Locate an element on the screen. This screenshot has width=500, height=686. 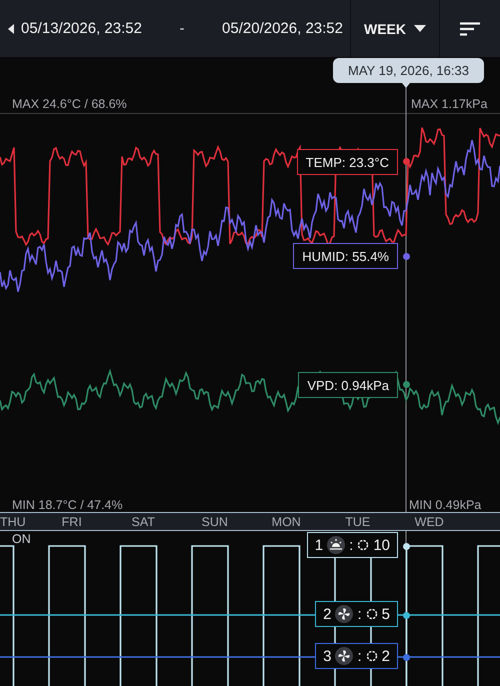
device-number: 3 is located at coordinates (327, 656).